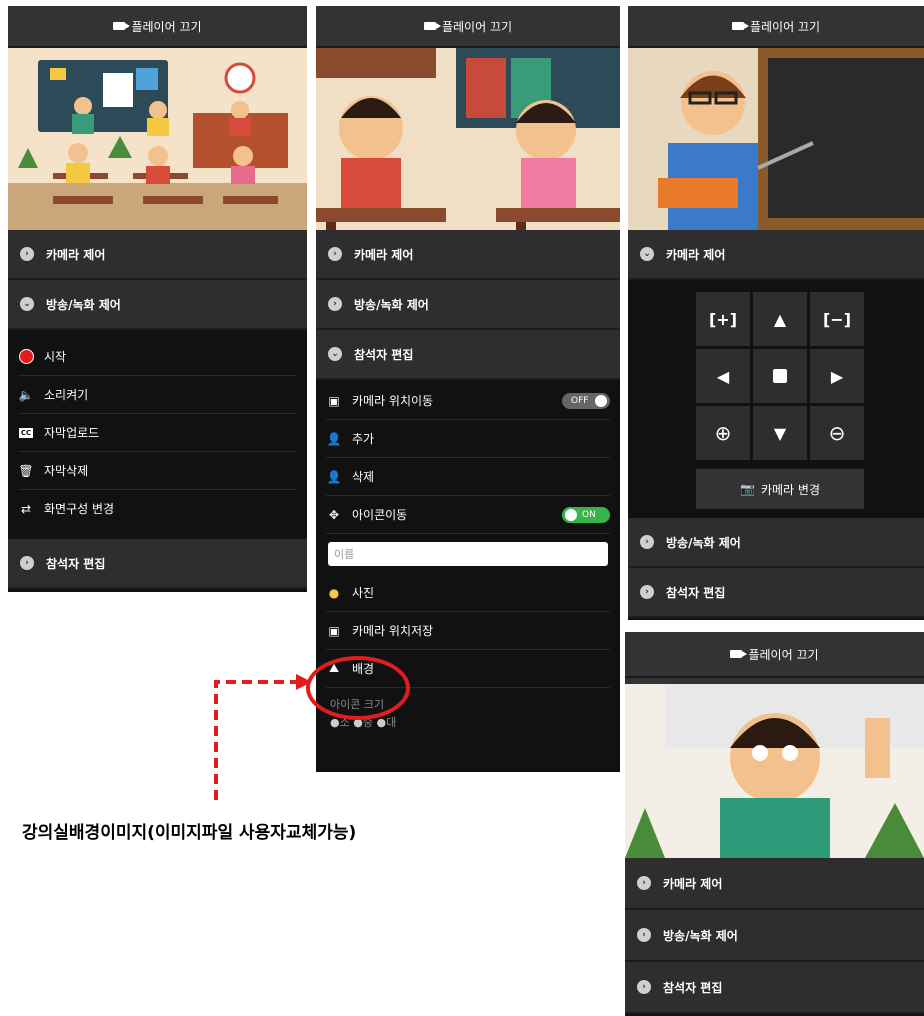 This screenshot has width=924, height=1016. I want to click on zoom-in-icon: ⊕, so click(723, 433).